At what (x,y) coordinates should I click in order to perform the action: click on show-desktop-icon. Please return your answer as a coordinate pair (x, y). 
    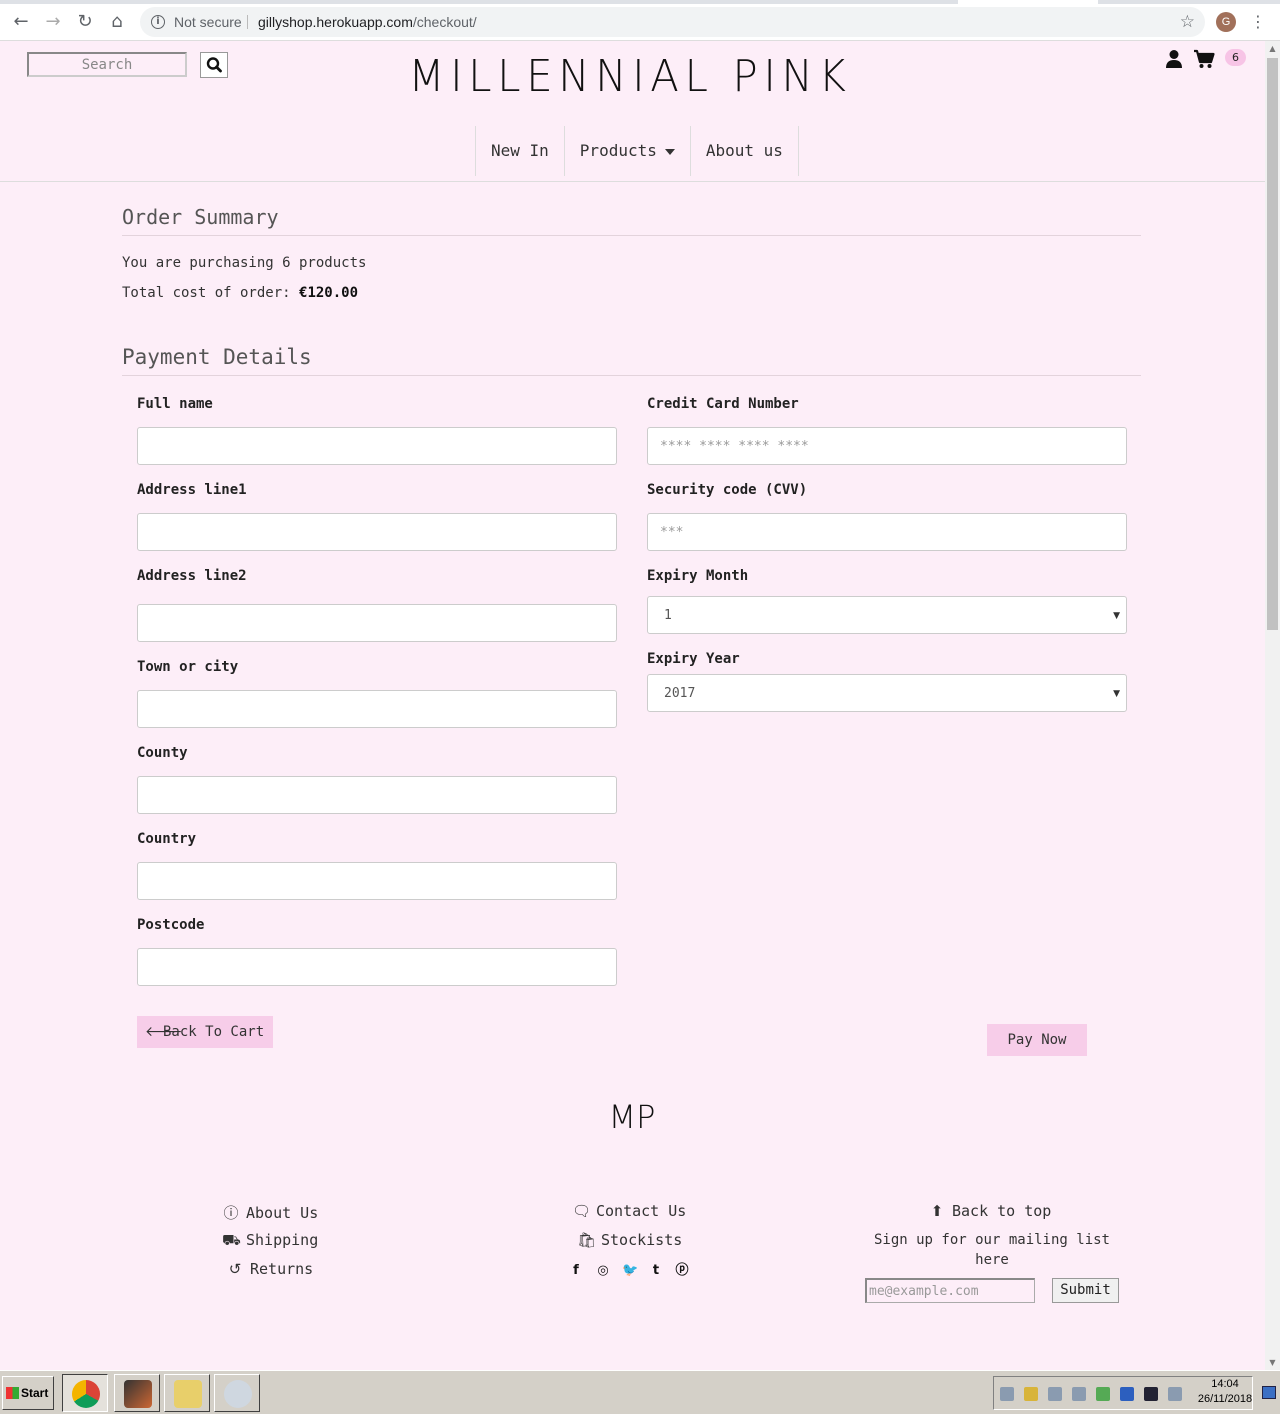
    Looking at the image, I should click on (1269, 1392).